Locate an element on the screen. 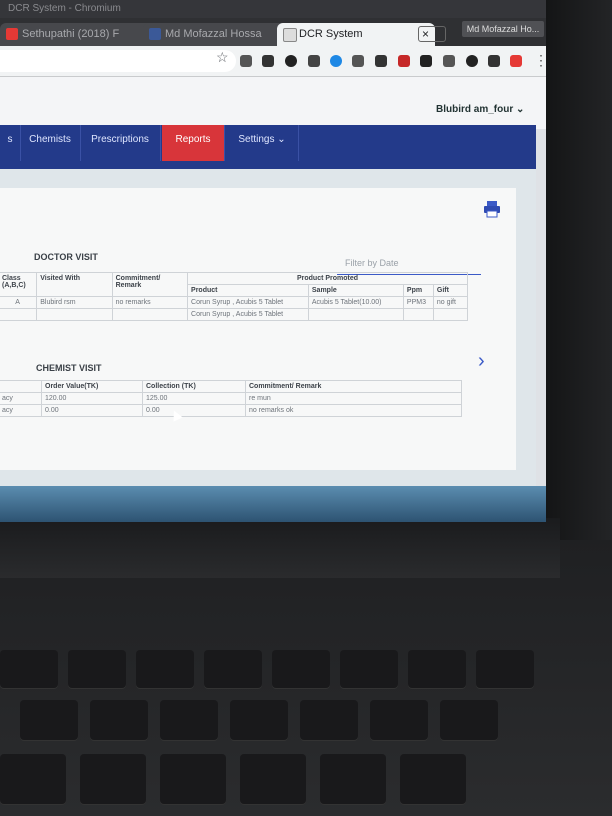 This screenshot has height=816, width=612. tab-facebook: Md Mofazzal Hossa × is located at coordinates (220, 34).